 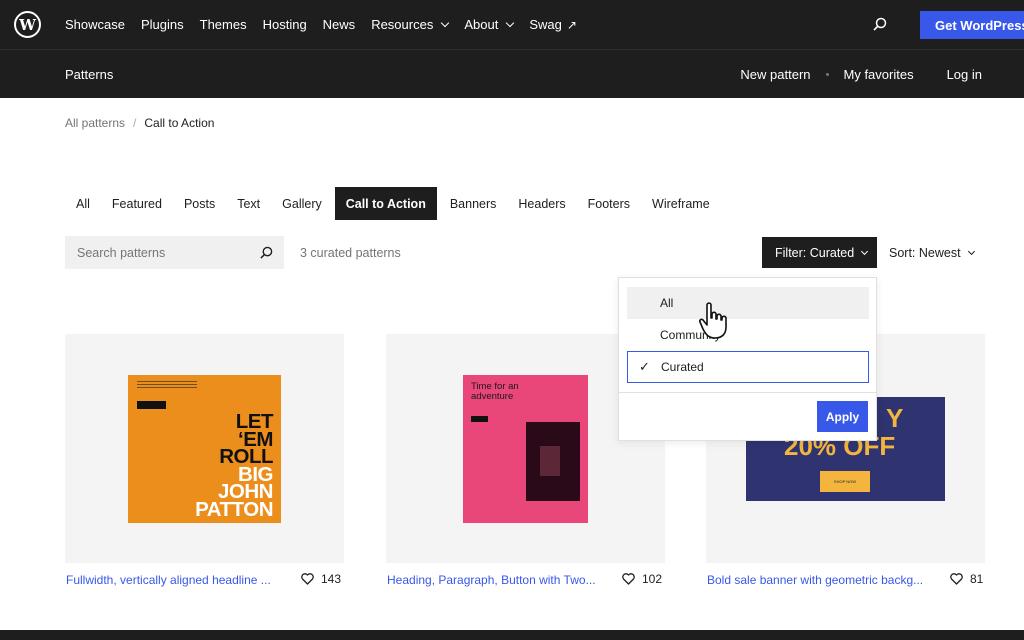 I want to click on tab-all: All, so click(x=83, y=203).